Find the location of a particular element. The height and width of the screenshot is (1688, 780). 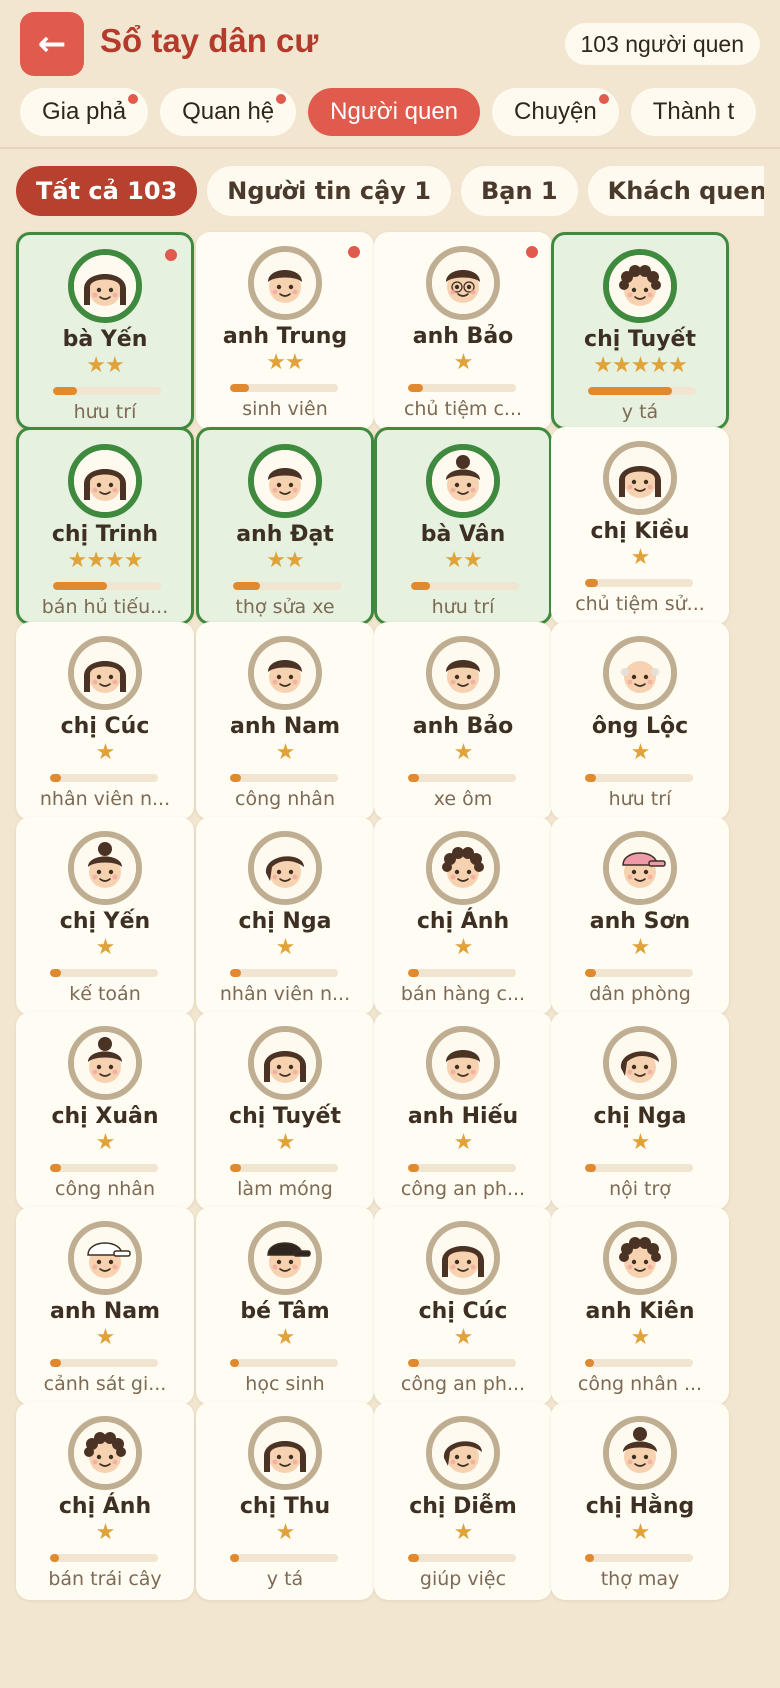

person-card: chị Xuân ★ công nhân is located at coordinates (105, 1111).